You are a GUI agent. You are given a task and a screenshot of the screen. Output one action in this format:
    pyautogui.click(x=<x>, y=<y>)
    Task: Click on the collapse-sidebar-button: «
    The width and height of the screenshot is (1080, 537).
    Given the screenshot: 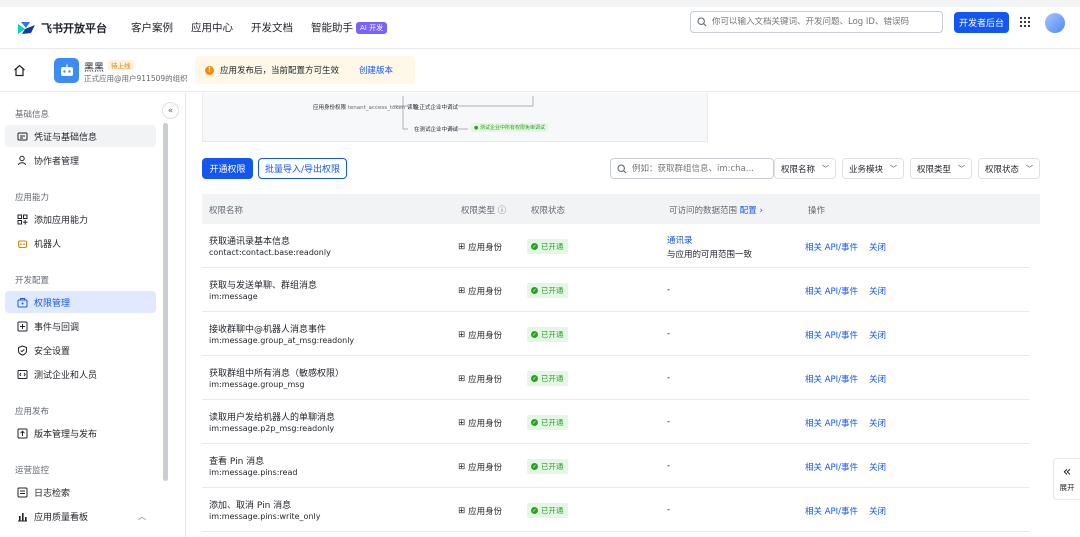 What is the action you would take?
    pyautogui.click(x=170, y=110)
    